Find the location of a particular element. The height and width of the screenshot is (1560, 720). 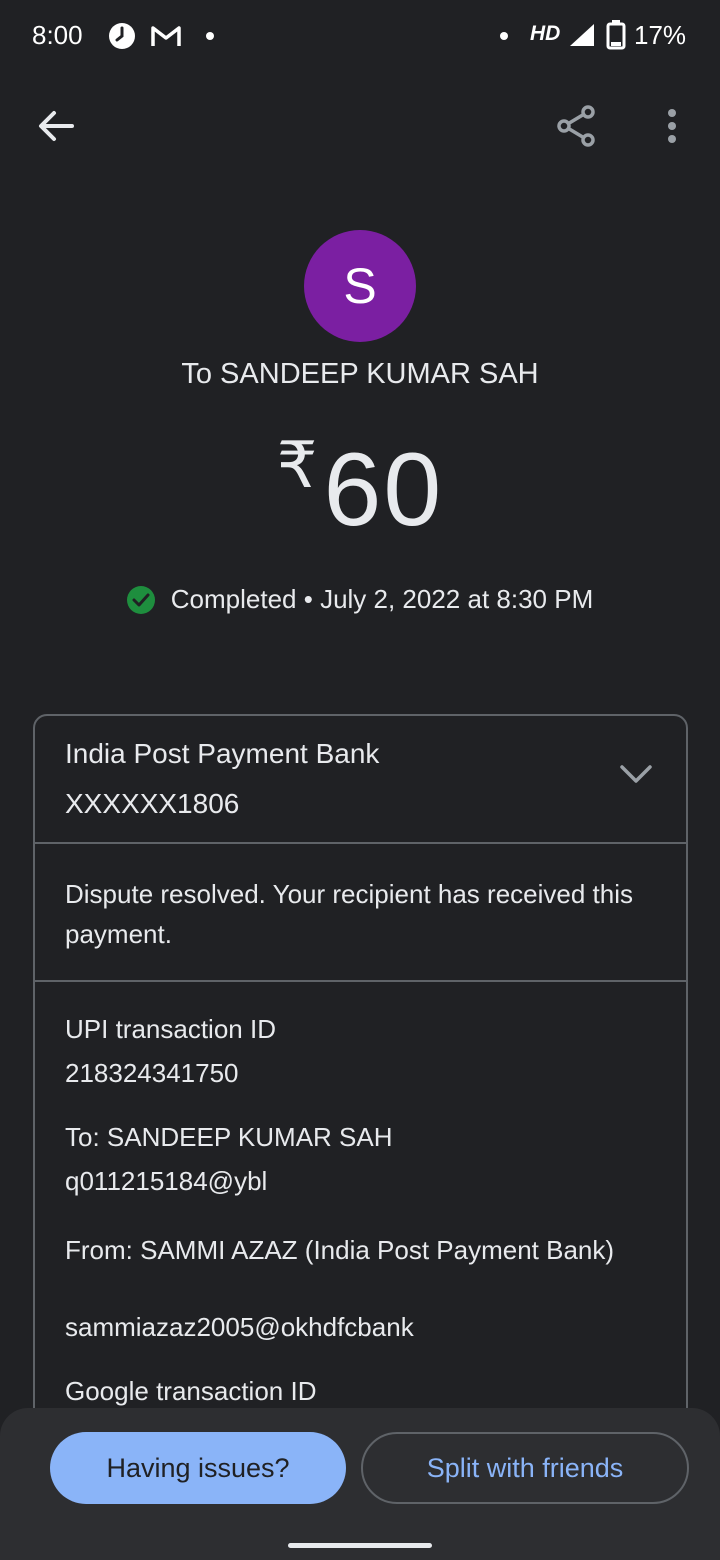

amount: ₹60 is located at coordinates (360, 489).